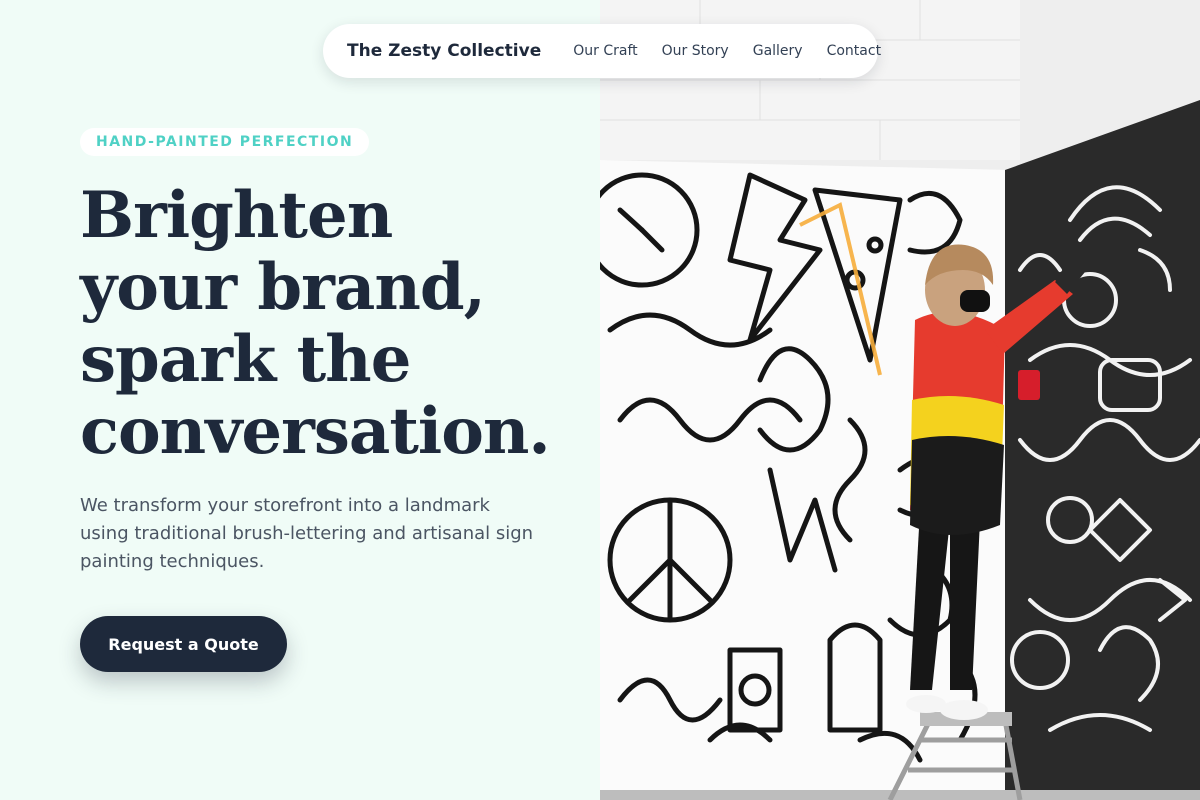 The image size is (1200, 800). Describe the element at coordinates (778, 51) in the screenshot. I see `nav-link-gallery: Gallery` at that location.